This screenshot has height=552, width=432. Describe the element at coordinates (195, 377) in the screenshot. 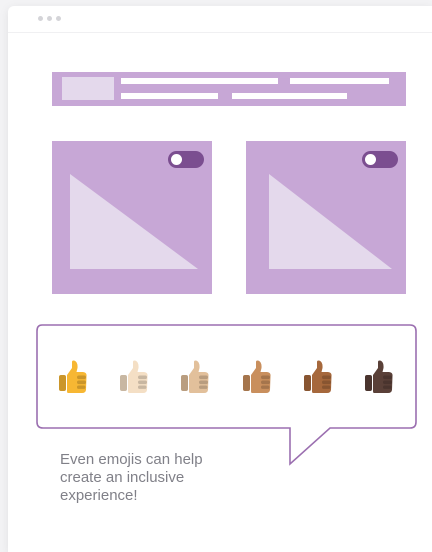

I see `thumbs-up-medium-light-skin-icon` at that location.